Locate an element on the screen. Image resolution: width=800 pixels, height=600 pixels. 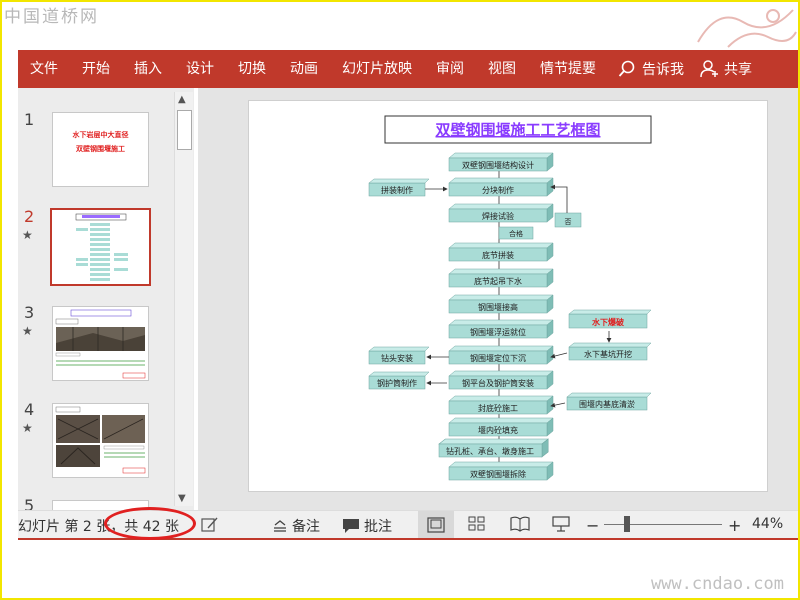
slide-4-animation-star: ★ is located at coordinates (27, 428).